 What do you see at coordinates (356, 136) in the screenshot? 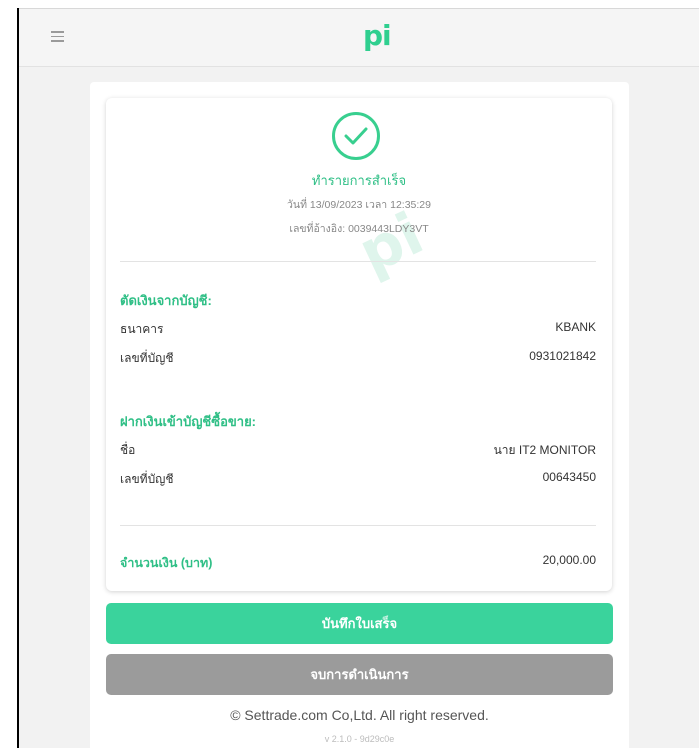
I see `check-circle-icon` at bounding box center [356, 136].